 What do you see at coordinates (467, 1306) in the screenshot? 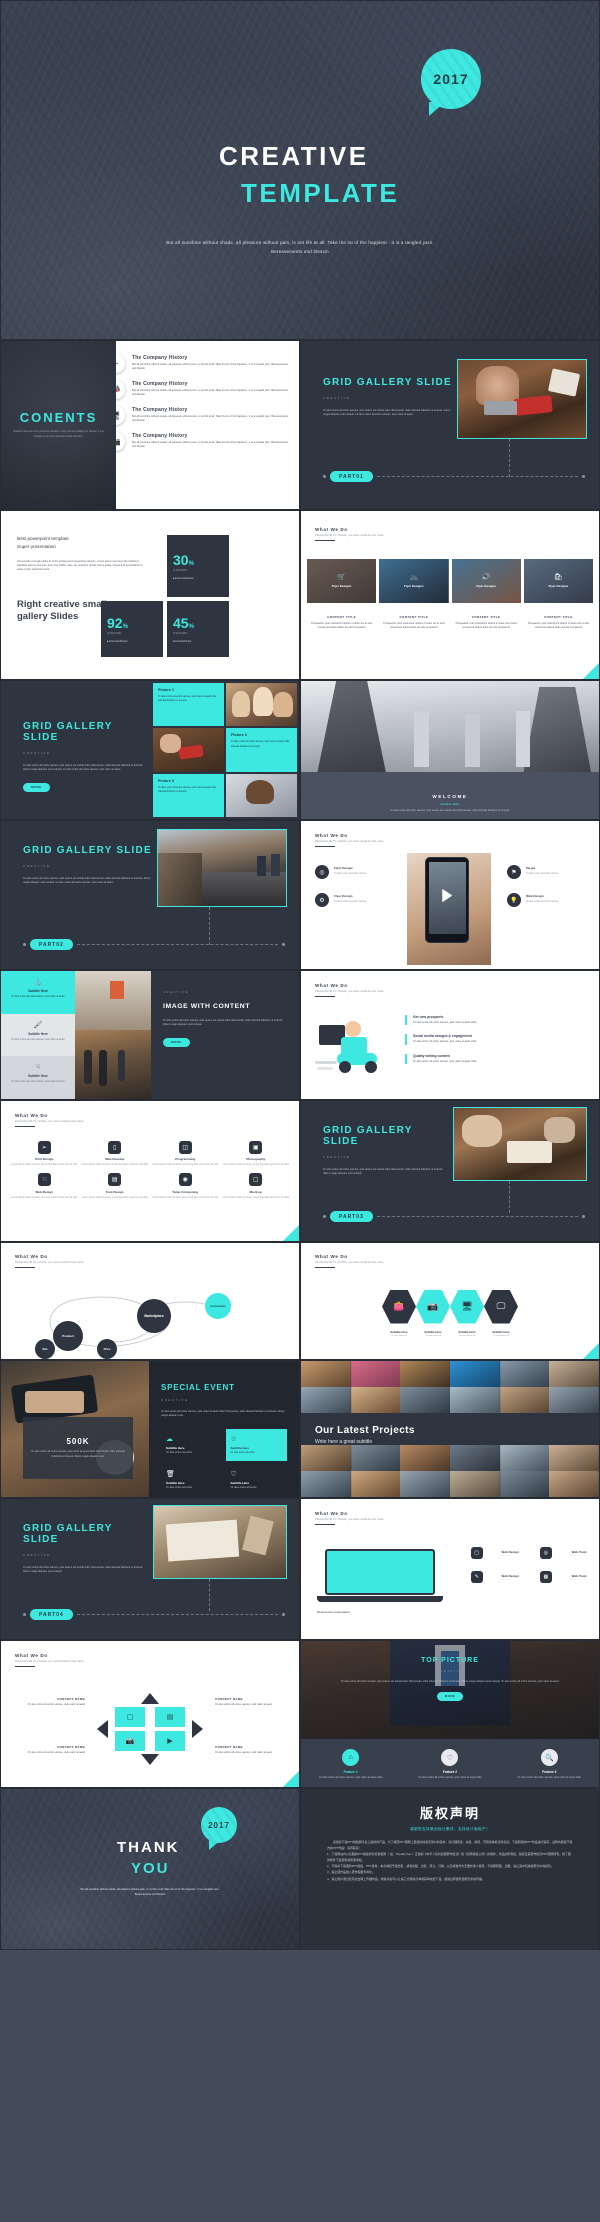
I see `hex-item: 🖥` at bounding box center [467, 1306].